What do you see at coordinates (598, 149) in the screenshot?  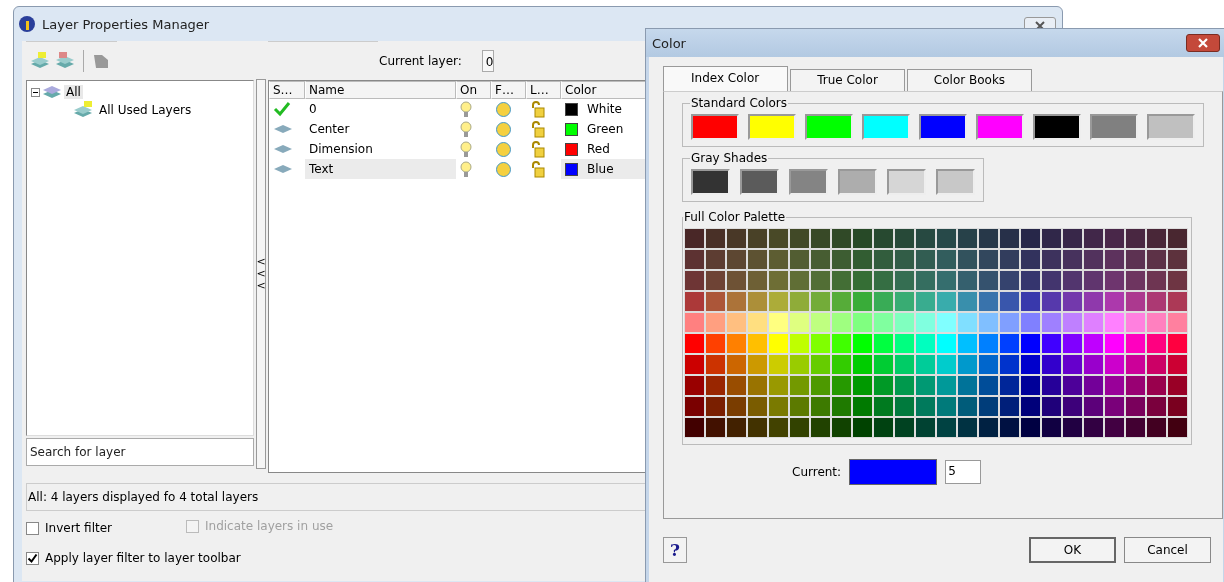 I see `color-name: Red` at bounding box center [598, 149].